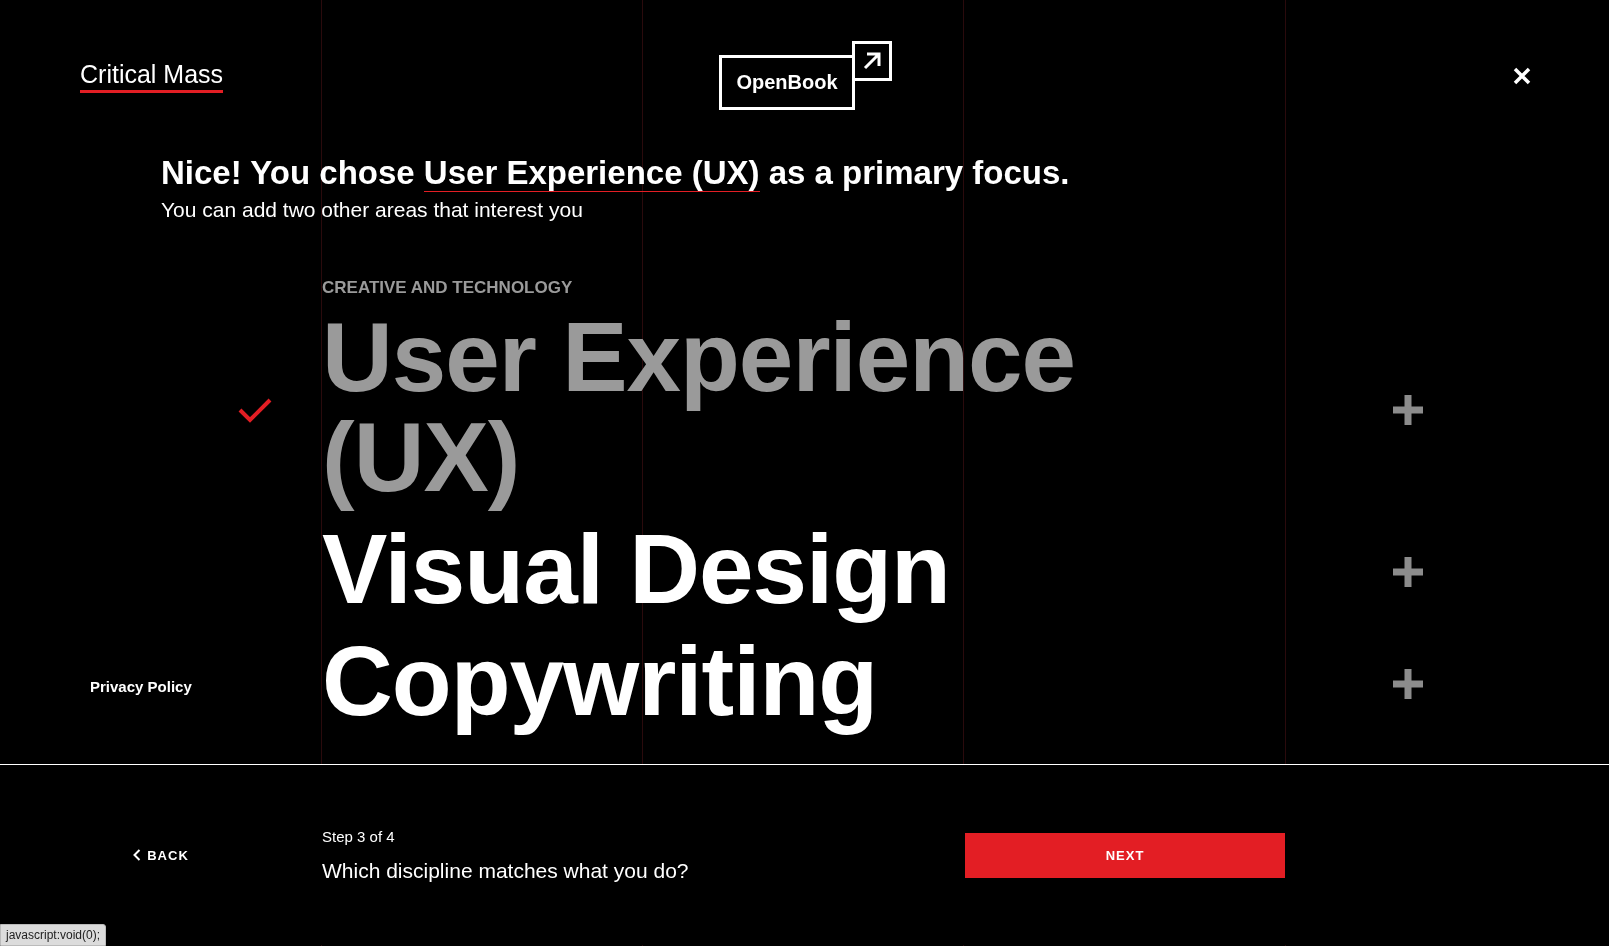 This screenshot has width=1609, height=946. Describe the element at coordinates (161, 855) in the screenshot. I see `back-button: BACK` at that location.